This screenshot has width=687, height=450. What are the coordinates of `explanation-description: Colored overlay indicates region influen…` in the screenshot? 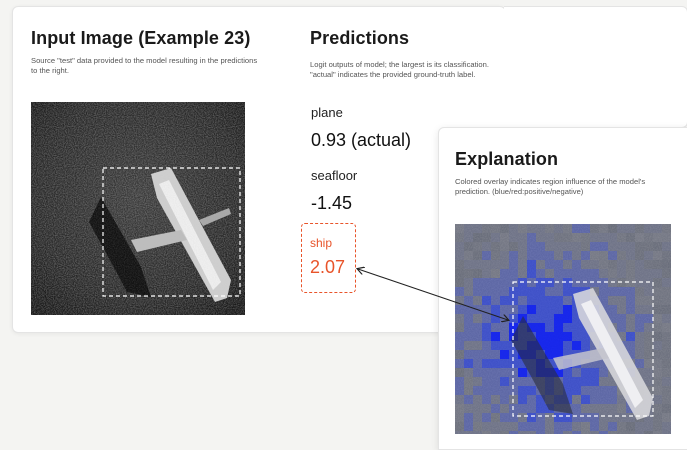 It's located at (550, 186).